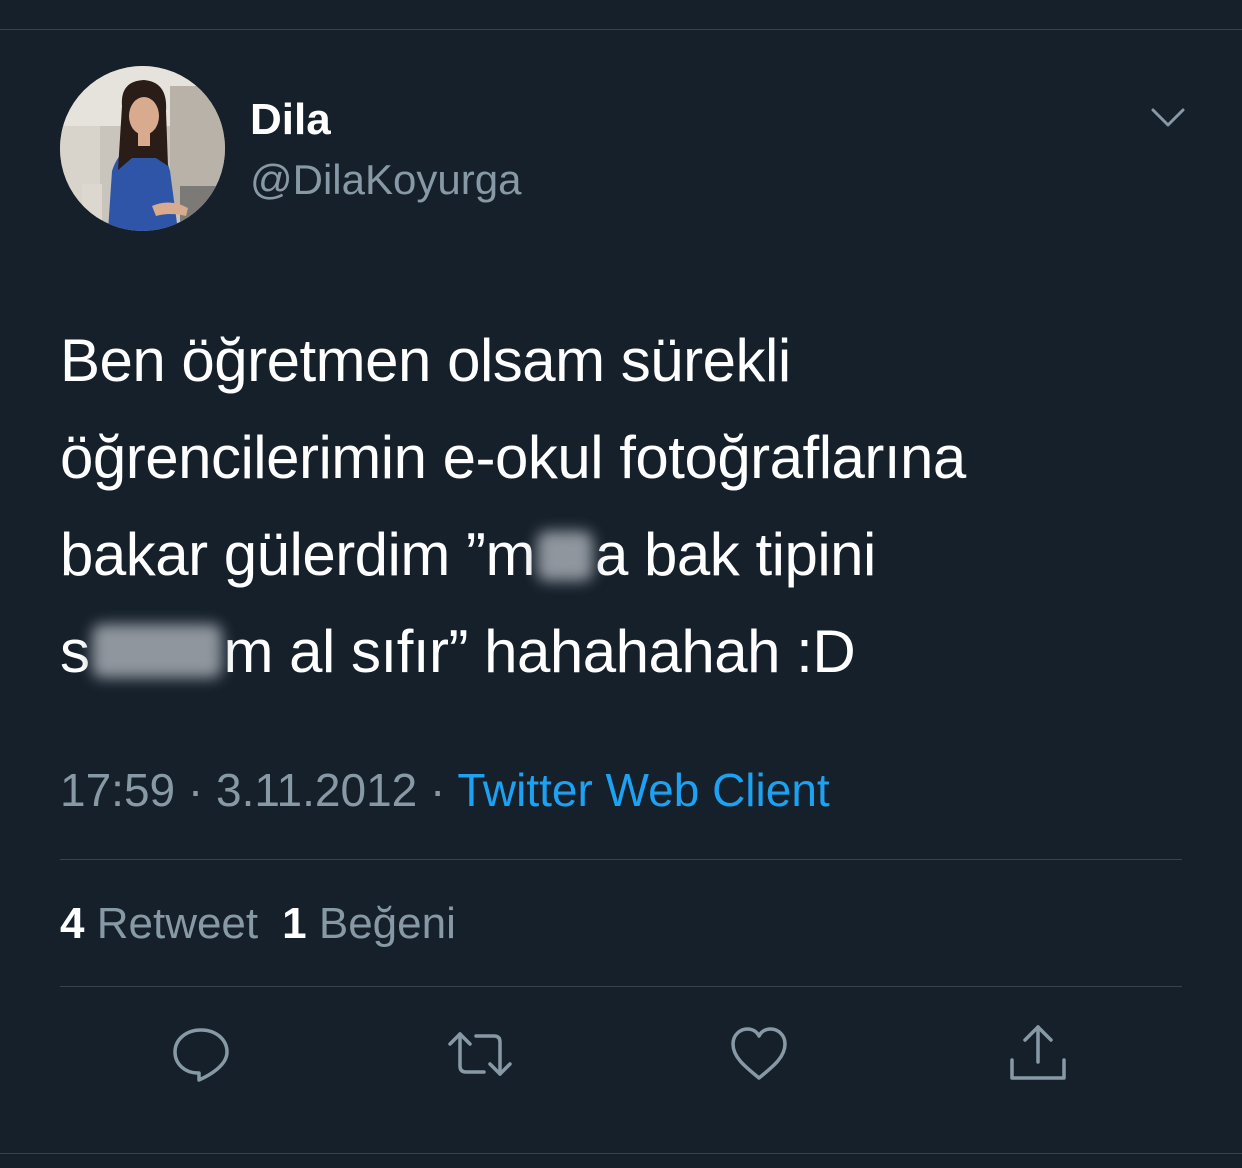 This screenshot has width=1242, height=1168. I want to click on likes-stat: 1 Beğeni, so click(369, 923).